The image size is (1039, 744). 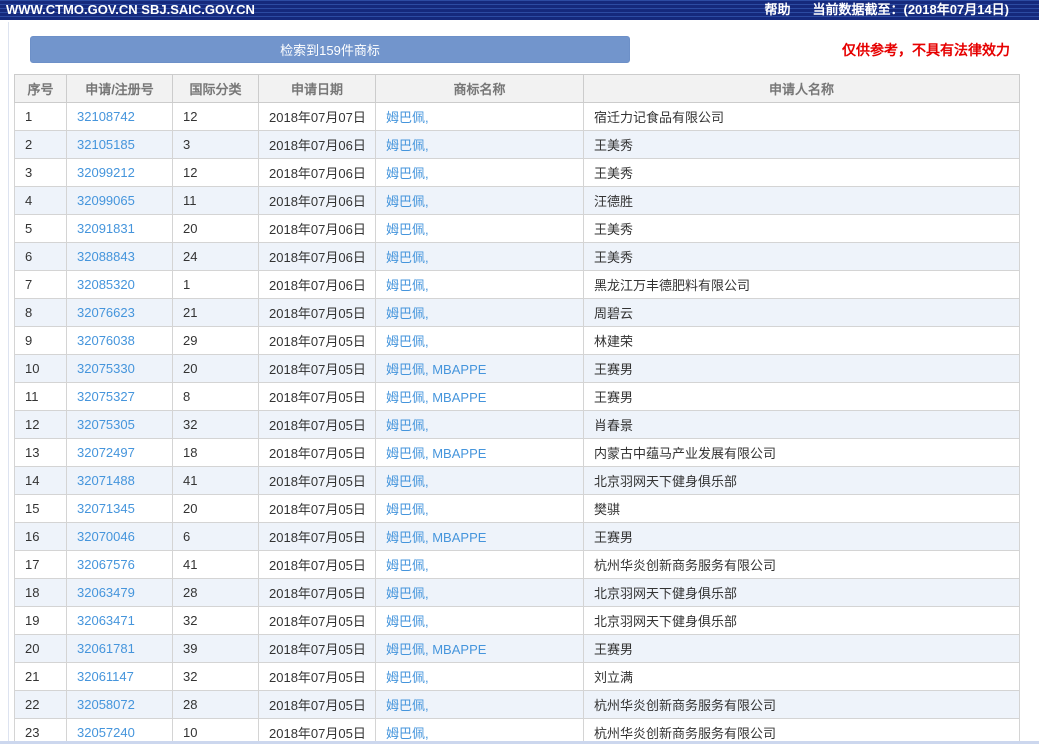 I want to click on registration-number-link: 32076623, so click(x=106, y=312).